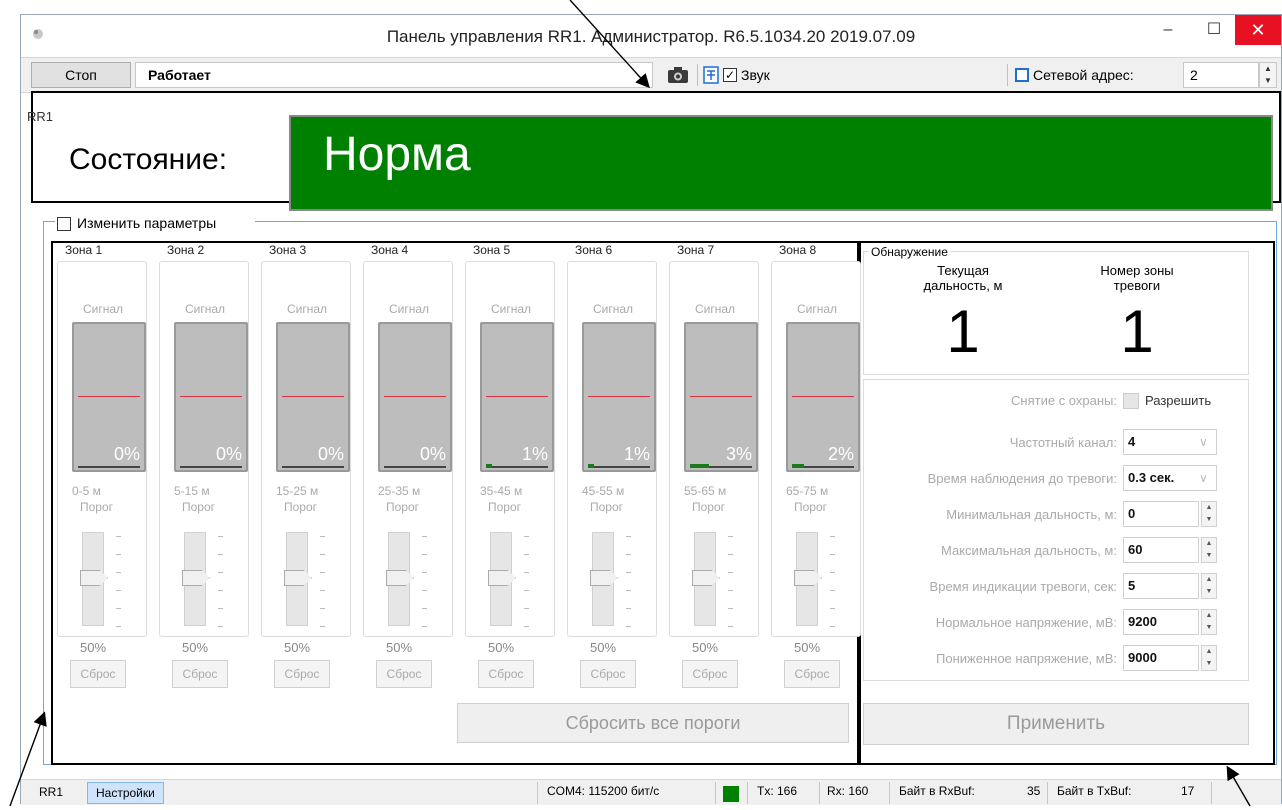 This screenshot has width=1282, height=810. I want to click on maximize-button: ☐, so click(1214, 30).